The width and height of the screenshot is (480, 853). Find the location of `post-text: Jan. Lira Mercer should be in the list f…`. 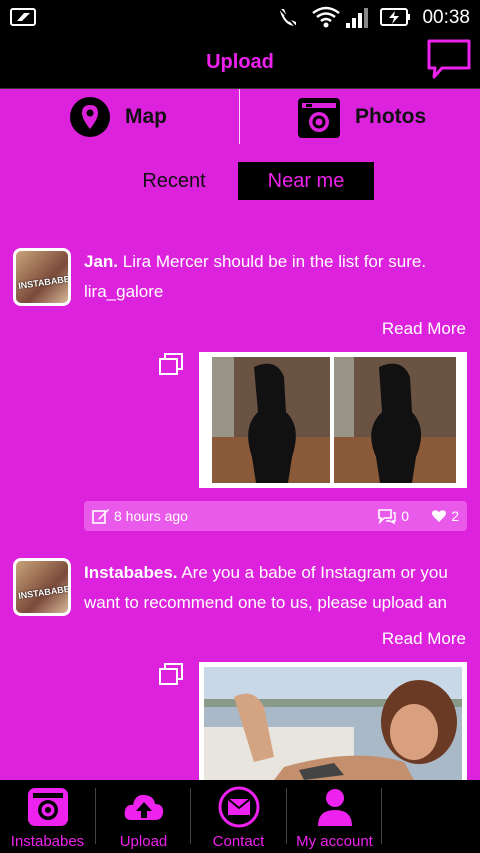

post-text: Jan. Lira Mercer should be in the list f… is located at coordinates (276, 277).